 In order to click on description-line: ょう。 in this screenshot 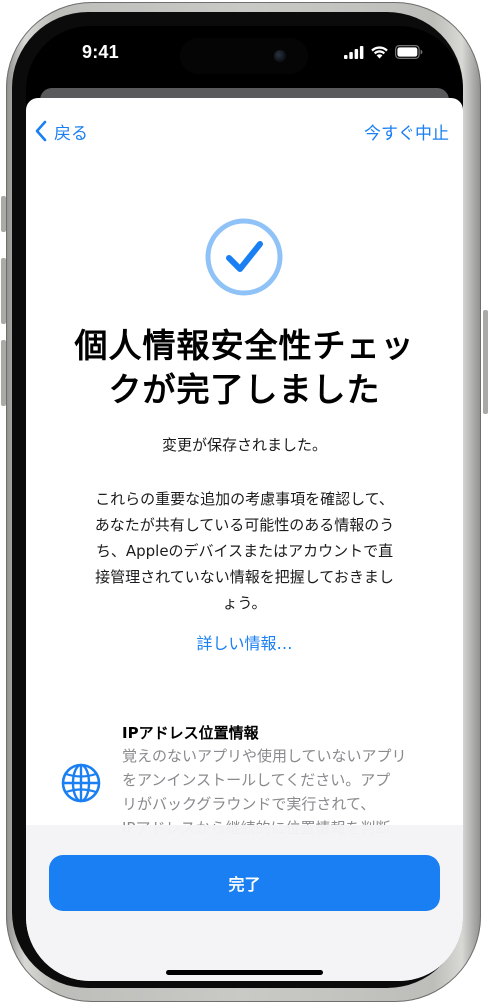, I will do `click(244, 603)`.